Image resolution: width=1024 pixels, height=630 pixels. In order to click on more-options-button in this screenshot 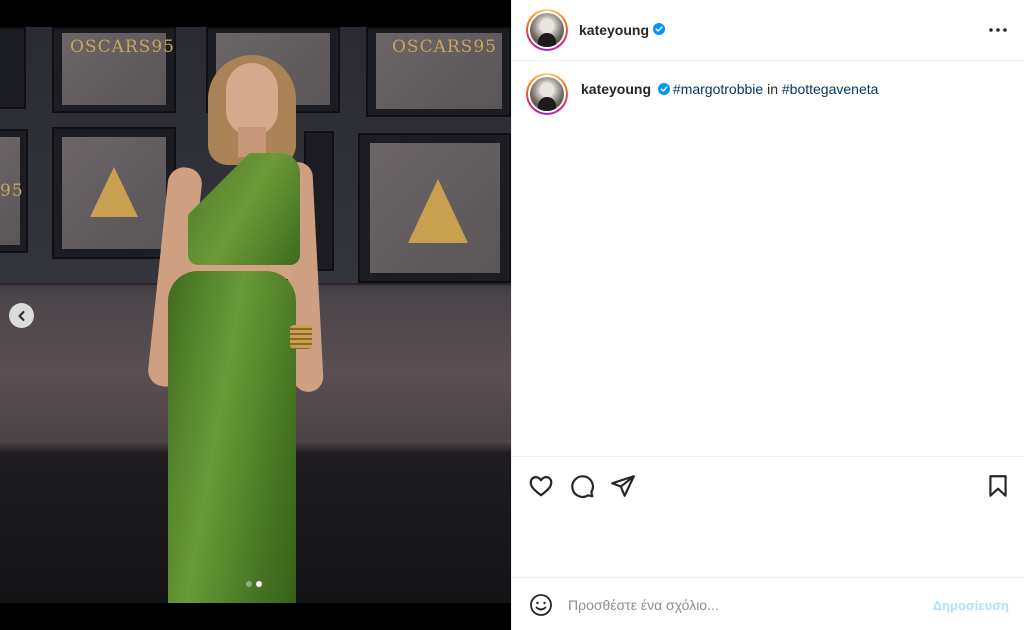, I will do `click(998, 30)`.